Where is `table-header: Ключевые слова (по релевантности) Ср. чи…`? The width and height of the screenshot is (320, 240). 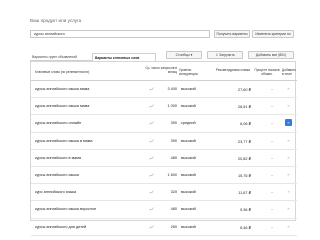 table-header: Ключевые слова (по релевантности) Ср. чи… is located at coordinates (164, 71).